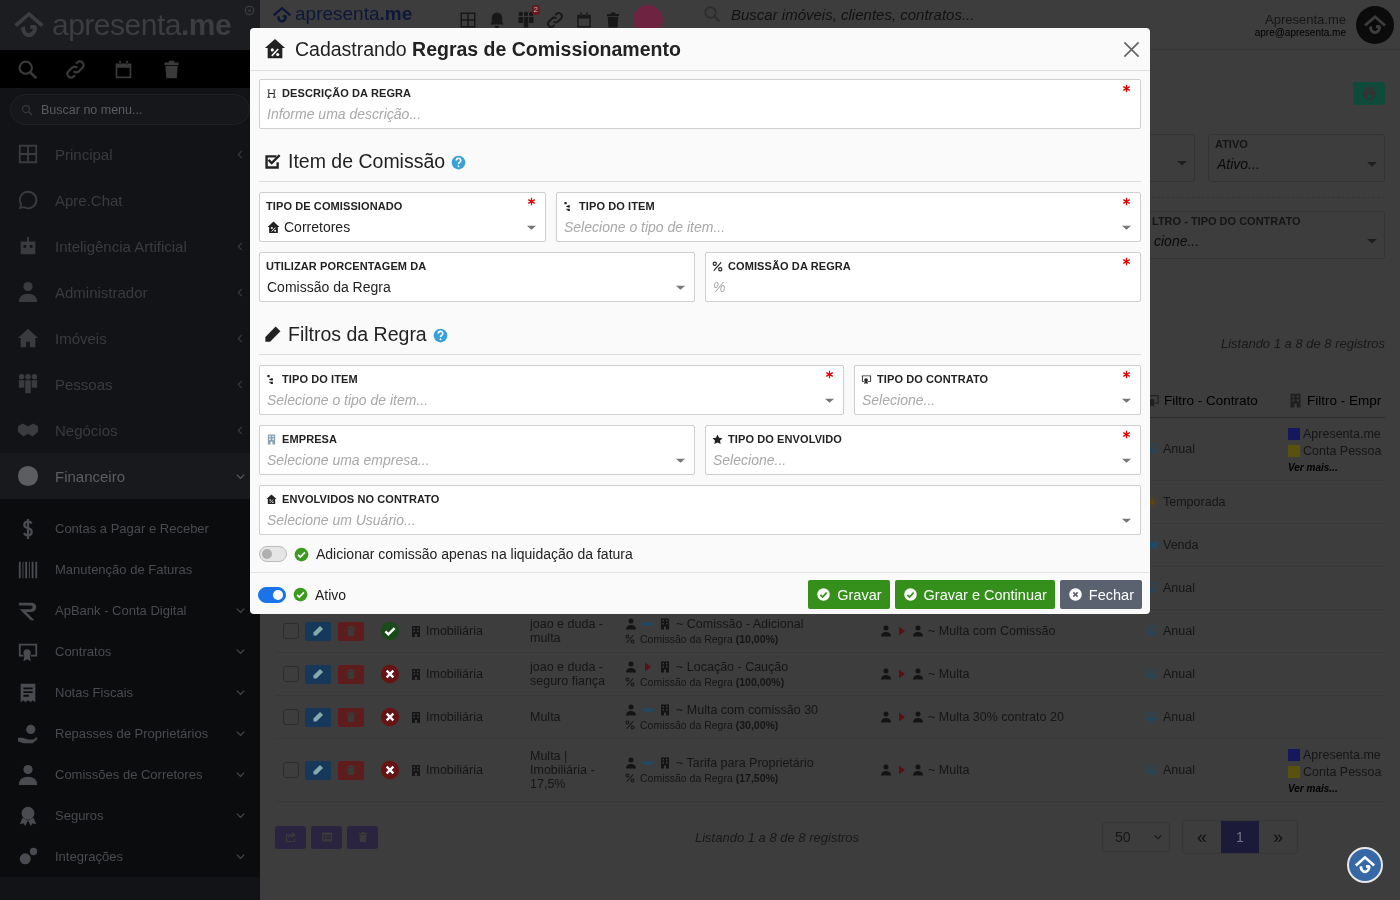 The image size is (1400, 900). What do you see at coordinates (974, 594) in the screenshot?
I see `save-button: Gravar e Continuar` at bounding box center [974, 594].